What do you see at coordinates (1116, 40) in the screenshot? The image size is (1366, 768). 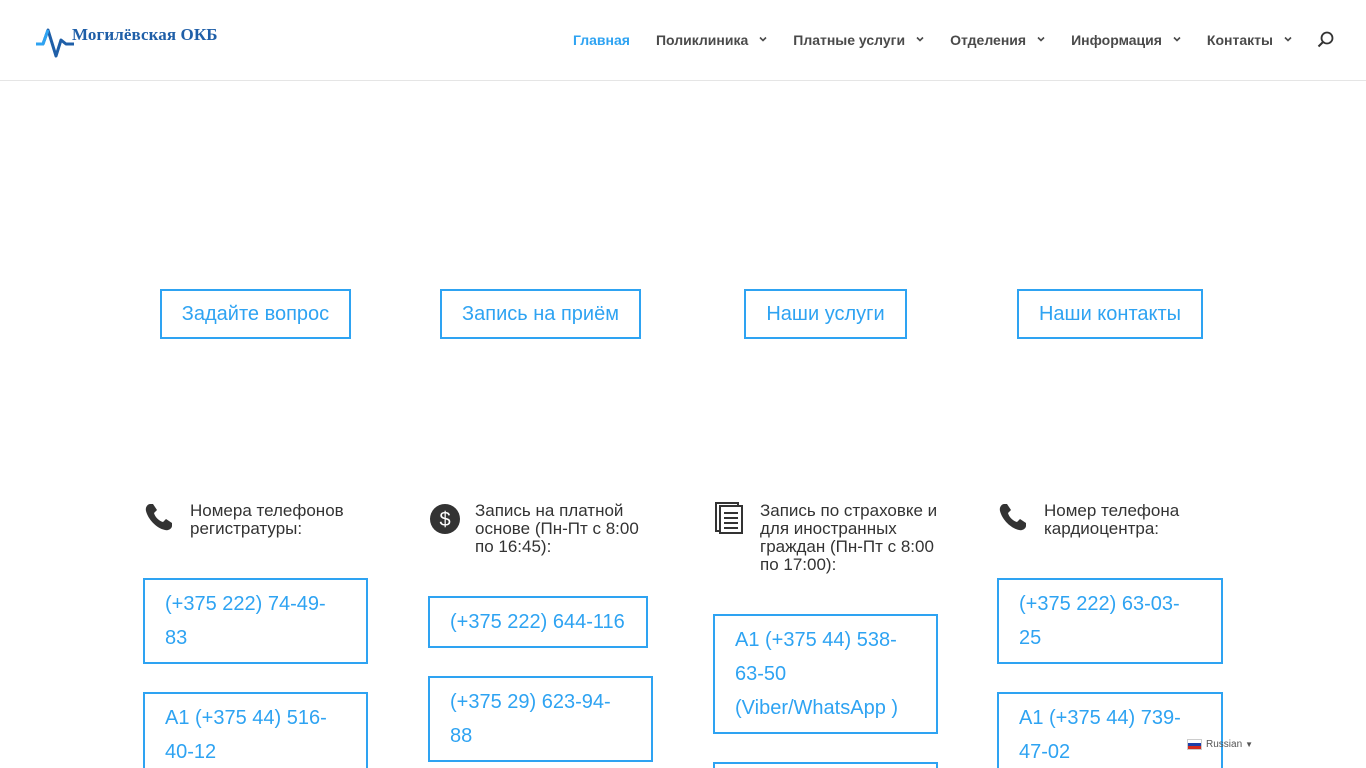 I see `nav-information-label: Информация` at bounding box center [1116, 40].